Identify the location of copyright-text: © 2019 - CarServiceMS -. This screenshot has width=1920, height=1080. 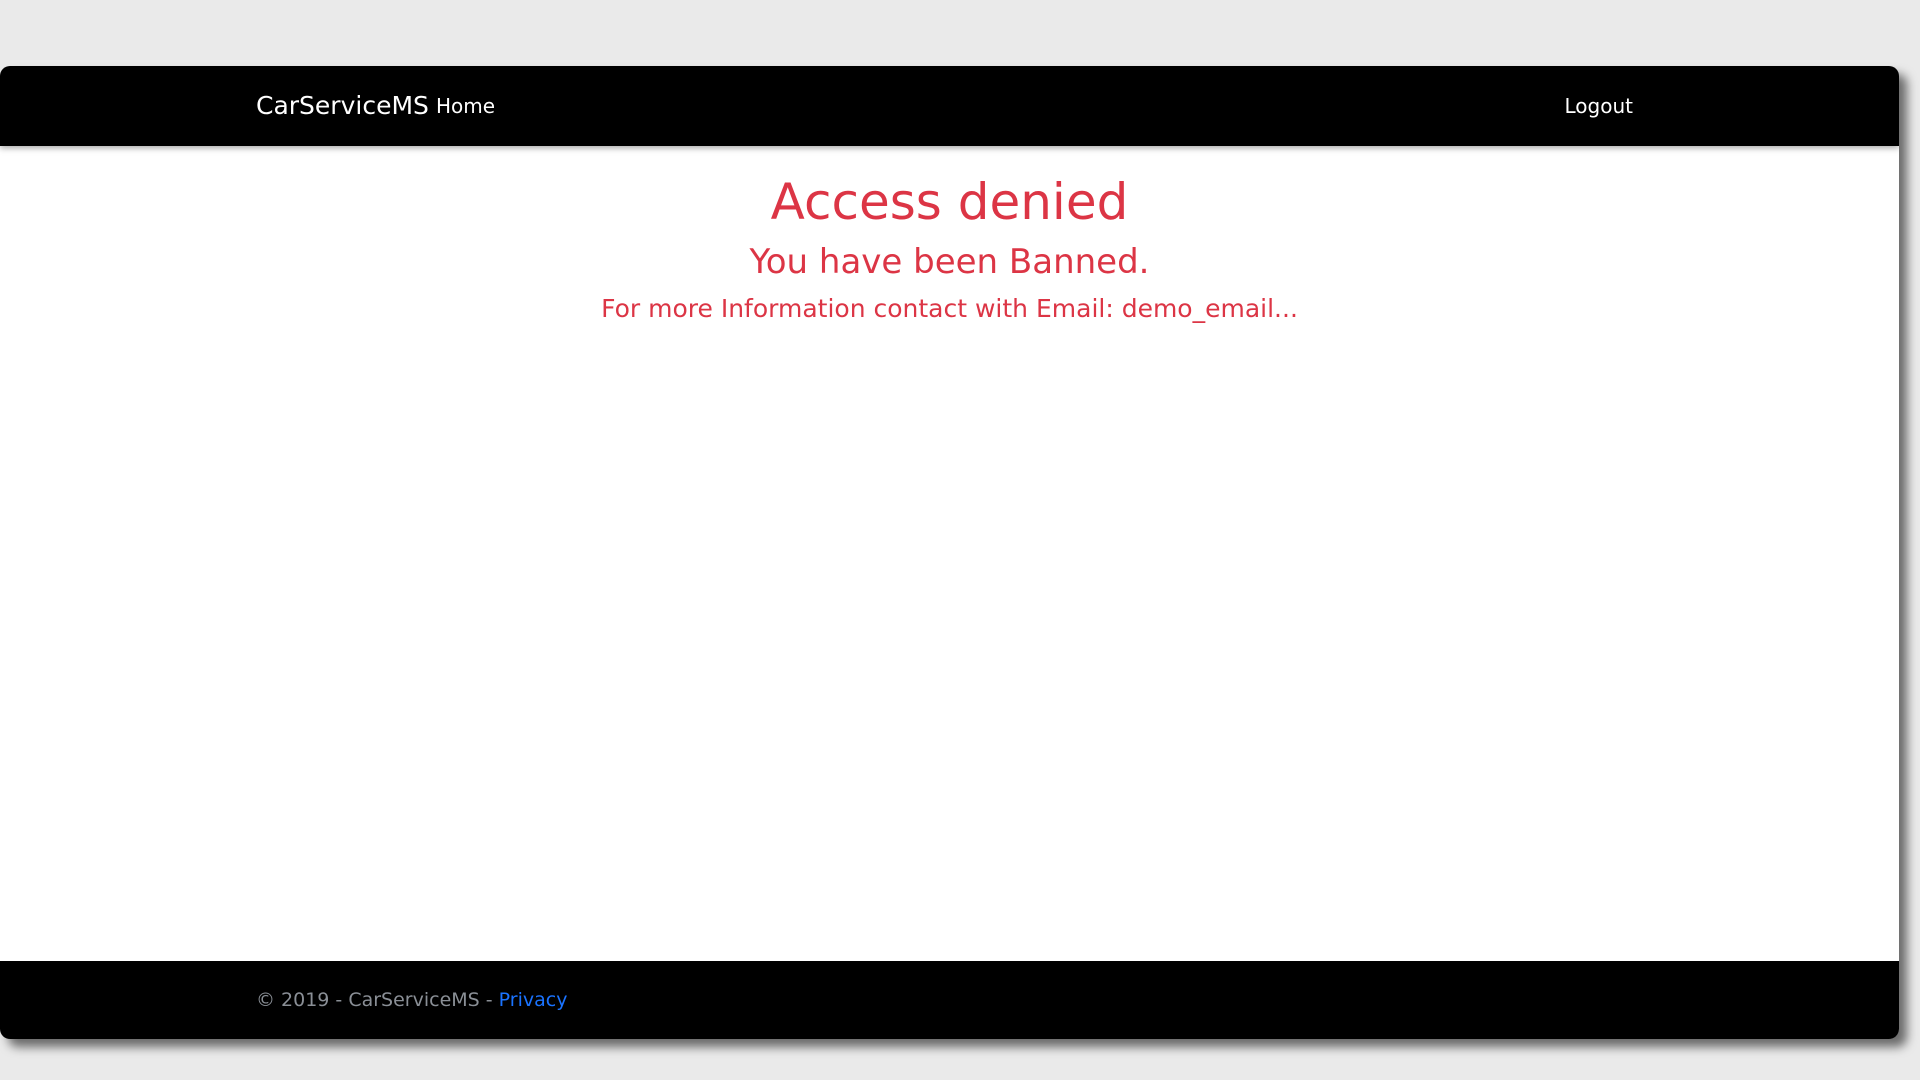
(377, 1000).